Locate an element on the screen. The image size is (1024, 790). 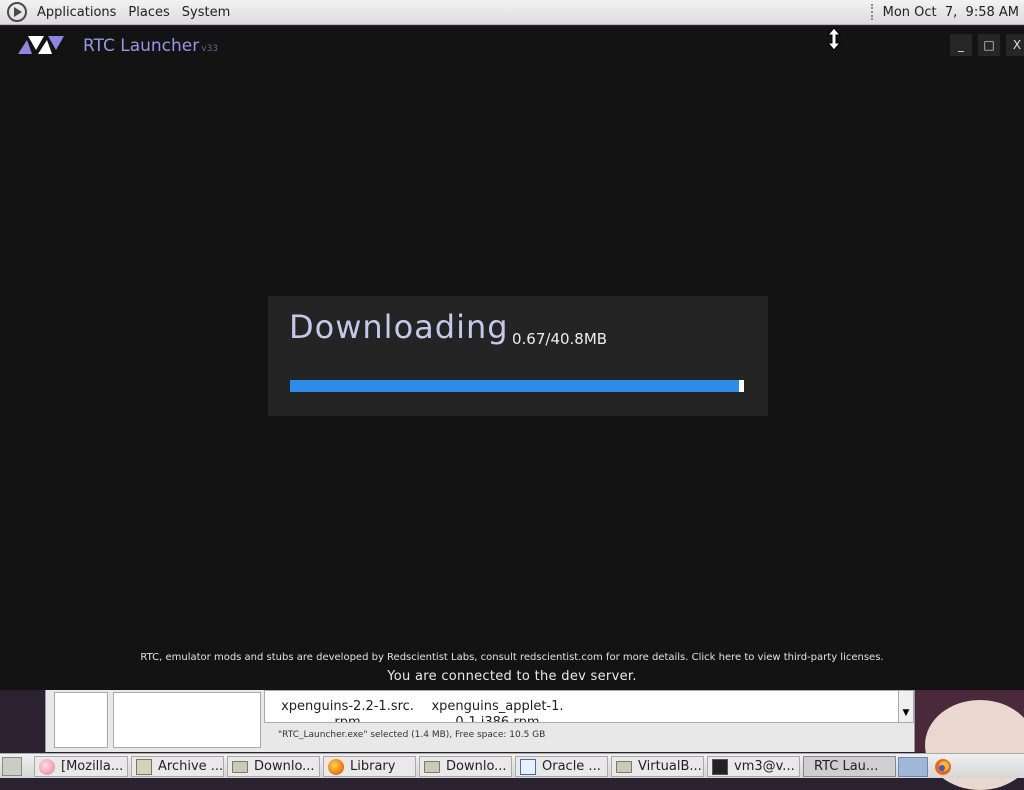
taskbar-item-library: Library is located at coordinates (369, 766).